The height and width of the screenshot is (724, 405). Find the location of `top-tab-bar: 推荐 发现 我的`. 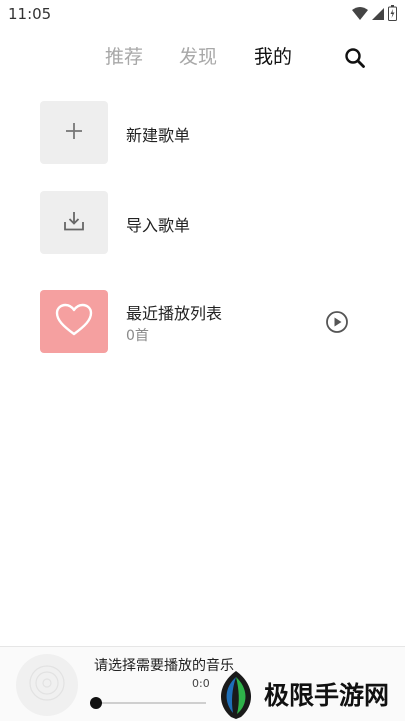

top-tab-bar: 推荐 发现 我的 is located at coordinates (202, 58).